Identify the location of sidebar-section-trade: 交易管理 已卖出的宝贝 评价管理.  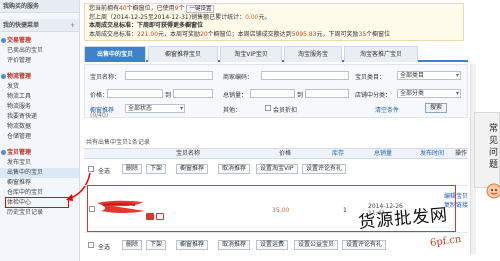
(39, 50).